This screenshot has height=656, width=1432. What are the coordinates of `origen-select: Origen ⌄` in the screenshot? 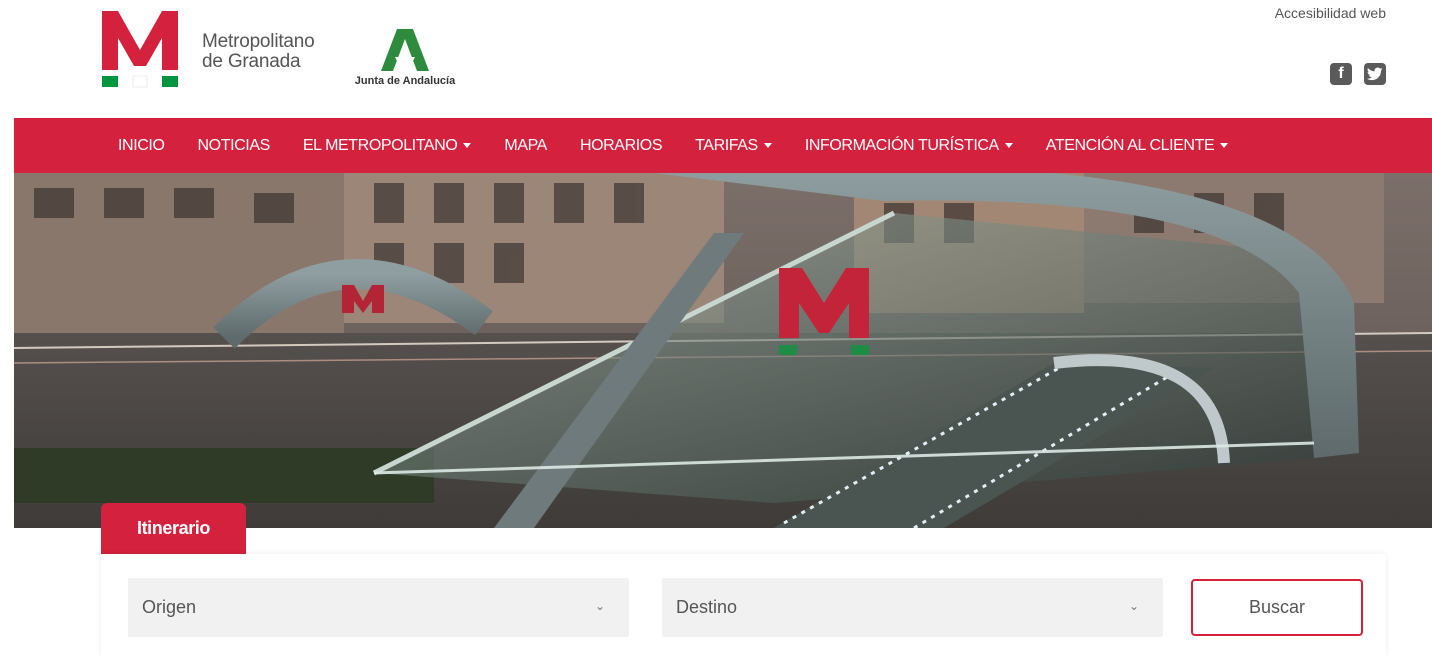 It's located at (378, 607).